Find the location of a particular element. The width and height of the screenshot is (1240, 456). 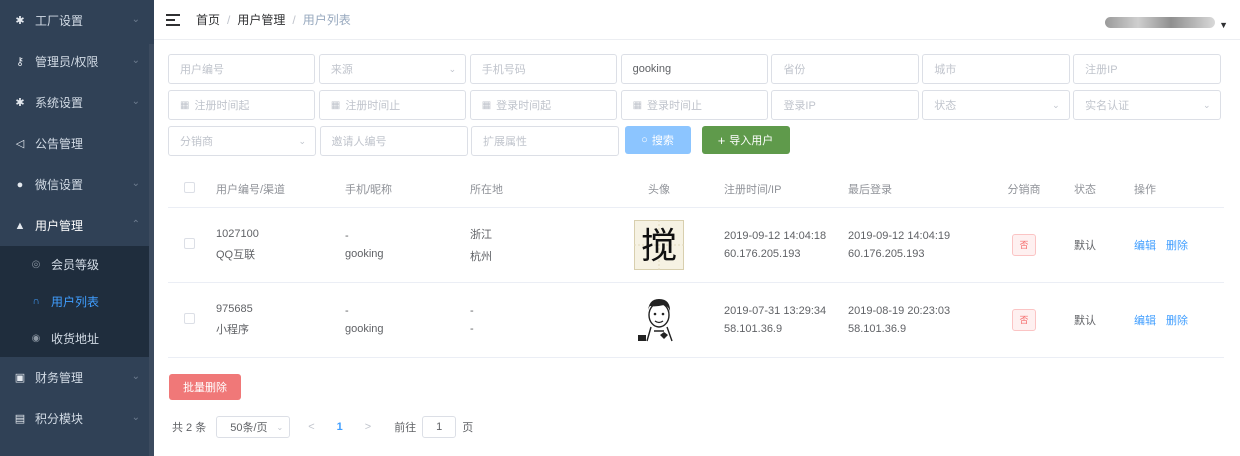

breadcrumb-user-management: 用户管理 is located at coordinates (261, 19).